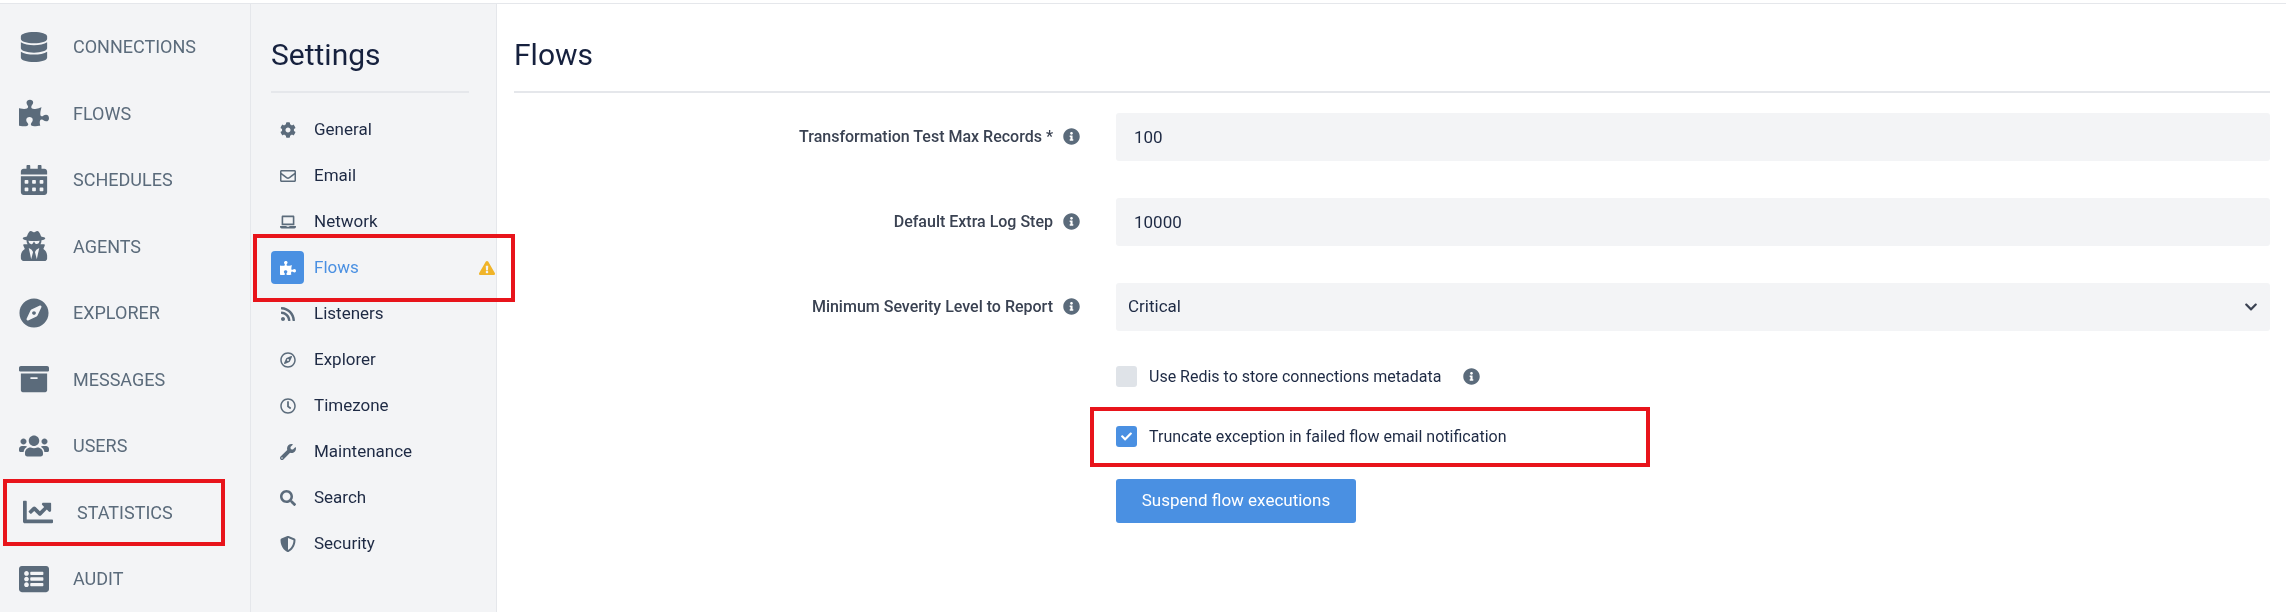 This screenshot has height=612, width=2286. Describe the element at coordinates (125, 113) in the screenshot. I see `nav-item: FLOWS` at that location.